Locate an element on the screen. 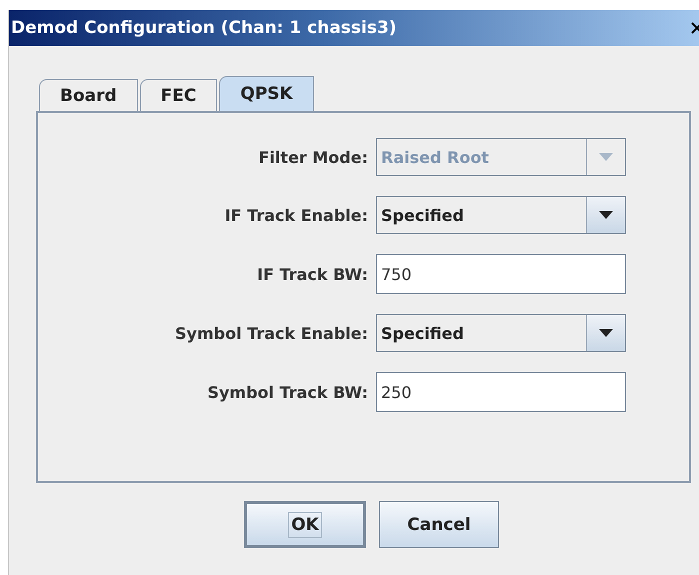  input-field: 750 is located at coordinates (501, 274).